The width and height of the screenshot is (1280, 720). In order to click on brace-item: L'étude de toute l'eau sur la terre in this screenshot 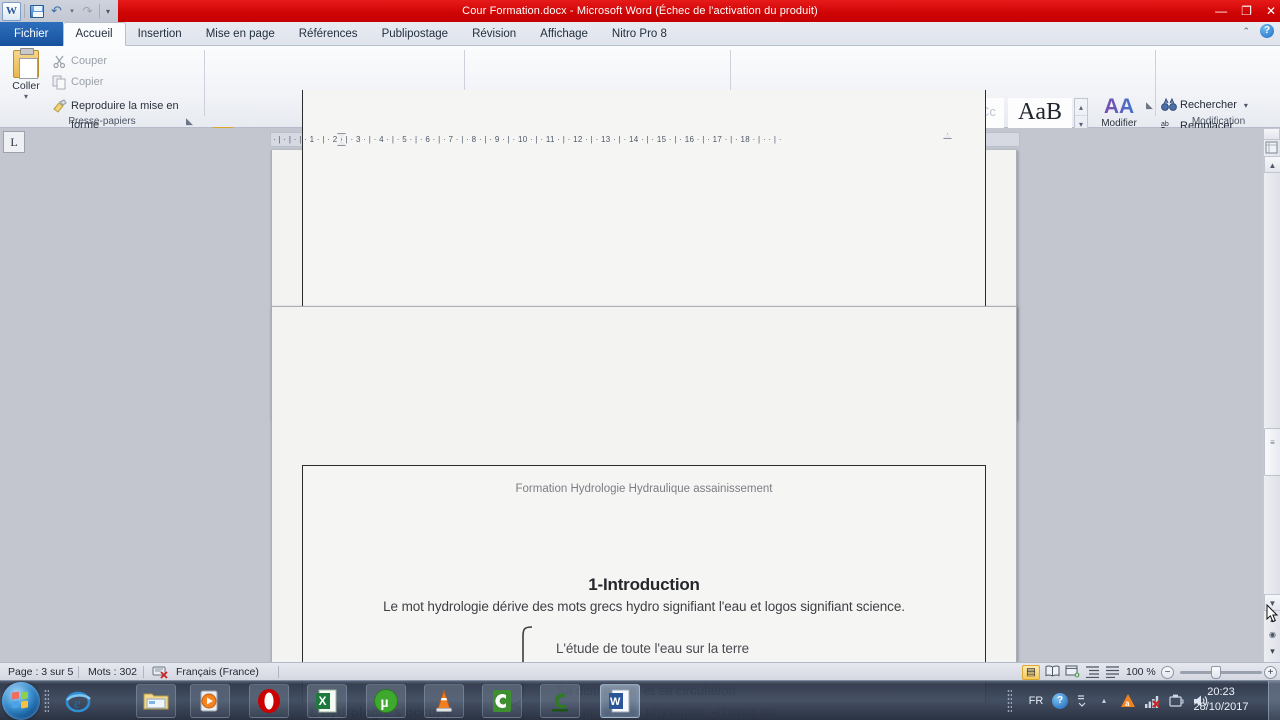, I will do `click(653, 648)`.